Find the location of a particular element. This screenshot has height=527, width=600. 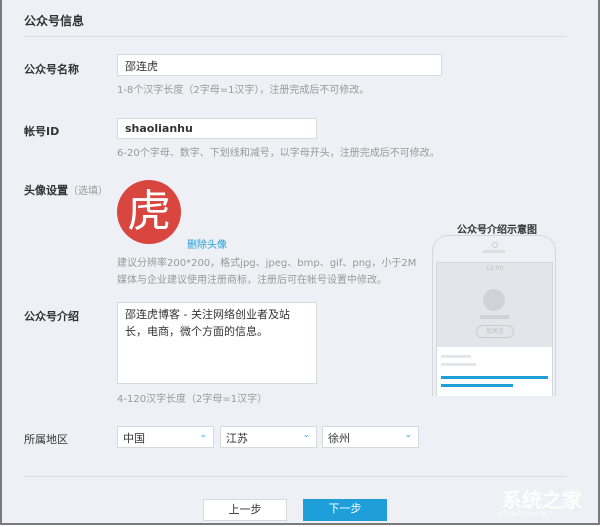

optional-tag: （选填） is located at coordinates (88, 191).